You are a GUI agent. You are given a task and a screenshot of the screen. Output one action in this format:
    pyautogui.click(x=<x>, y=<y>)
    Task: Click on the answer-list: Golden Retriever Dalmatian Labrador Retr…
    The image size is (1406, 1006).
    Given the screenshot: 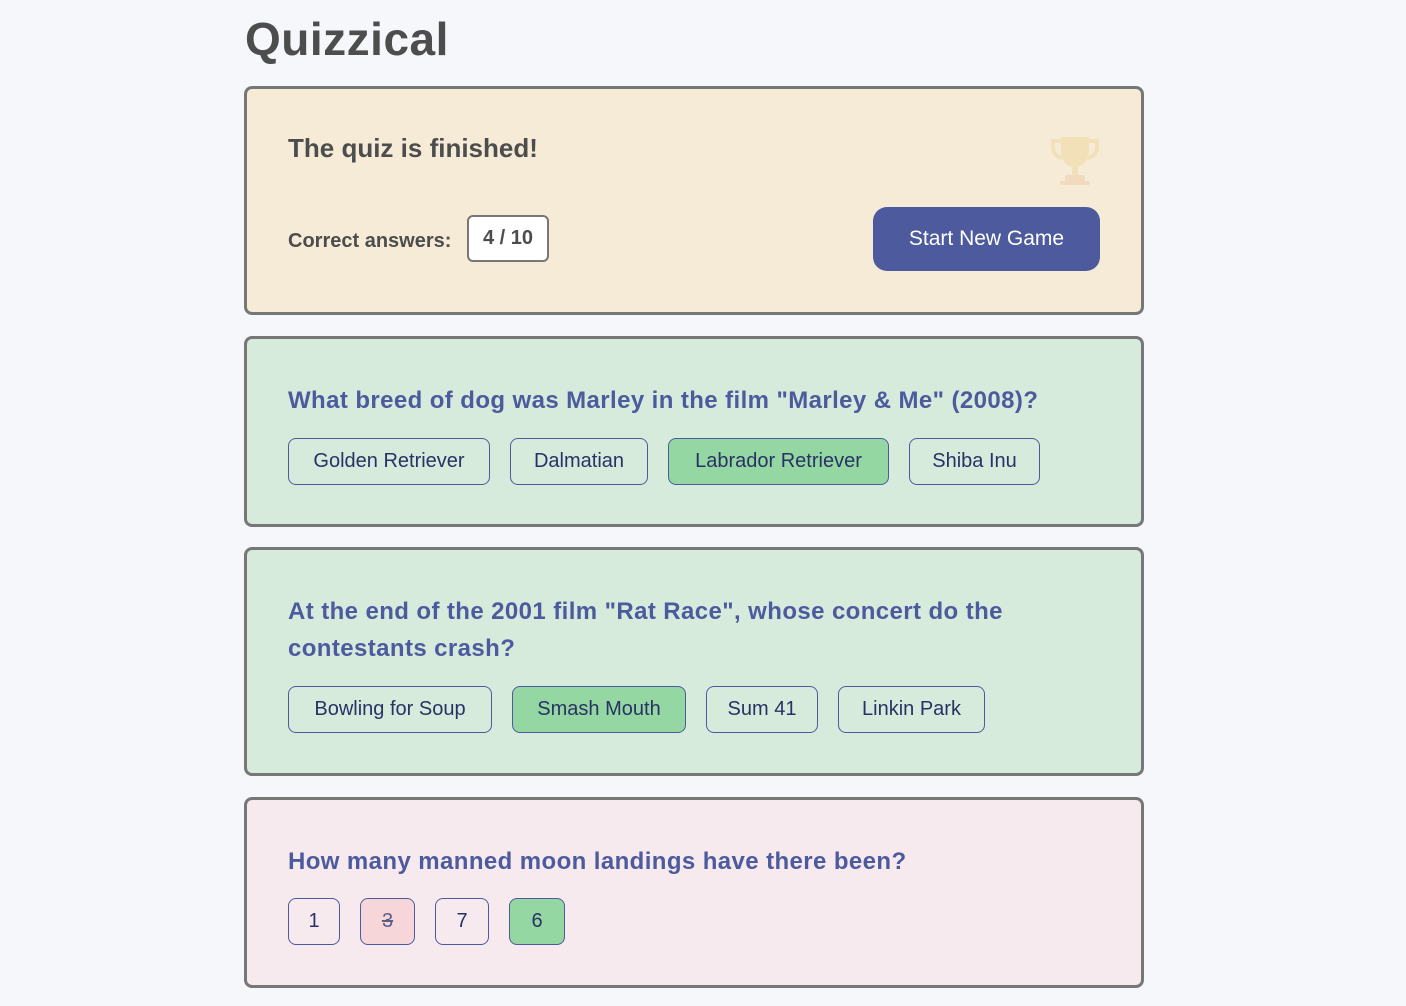 What is the action you would take?
    pyautogui.click(x=664, y=461)
    